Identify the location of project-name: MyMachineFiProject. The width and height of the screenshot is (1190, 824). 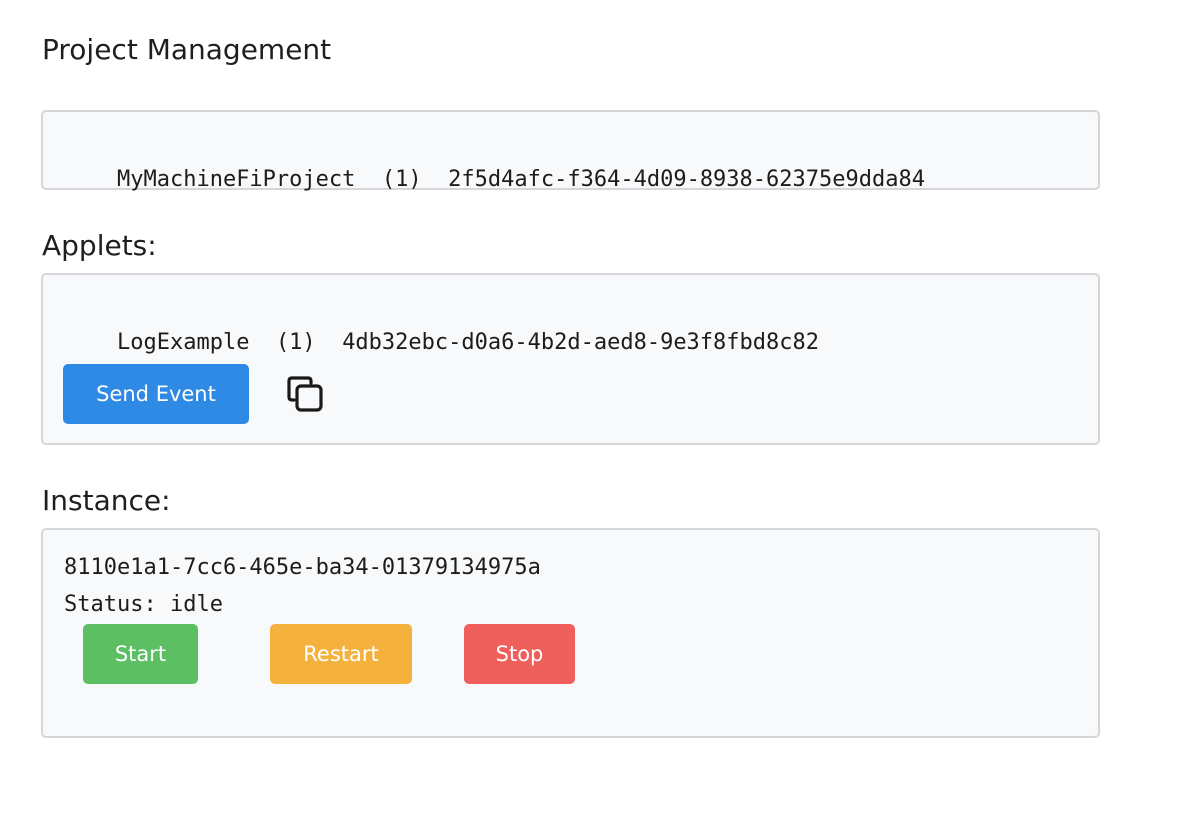
(236, 179).